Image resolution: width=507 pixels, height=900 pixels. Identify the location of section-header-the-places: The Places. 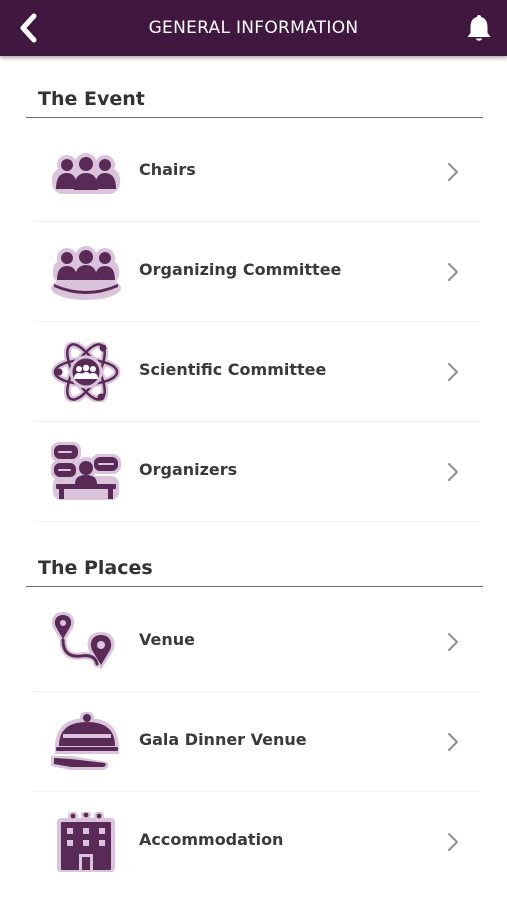
(254, 565).